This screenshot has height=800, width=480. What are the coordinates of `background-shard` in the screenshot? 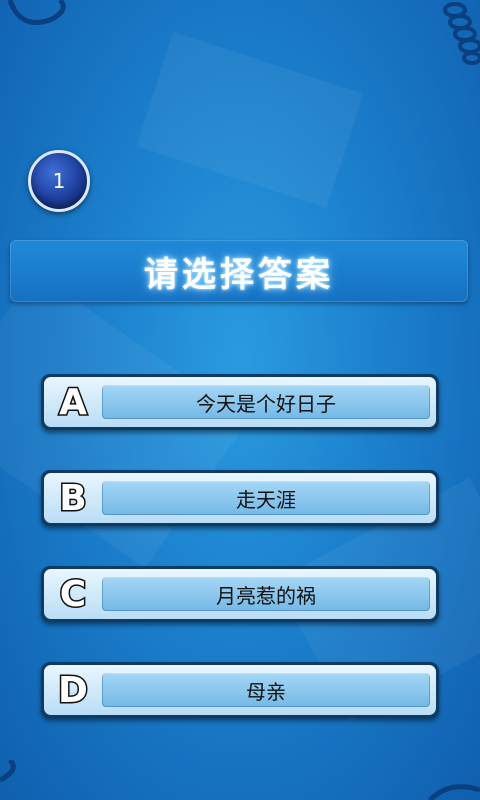 It's located at (250, 120).